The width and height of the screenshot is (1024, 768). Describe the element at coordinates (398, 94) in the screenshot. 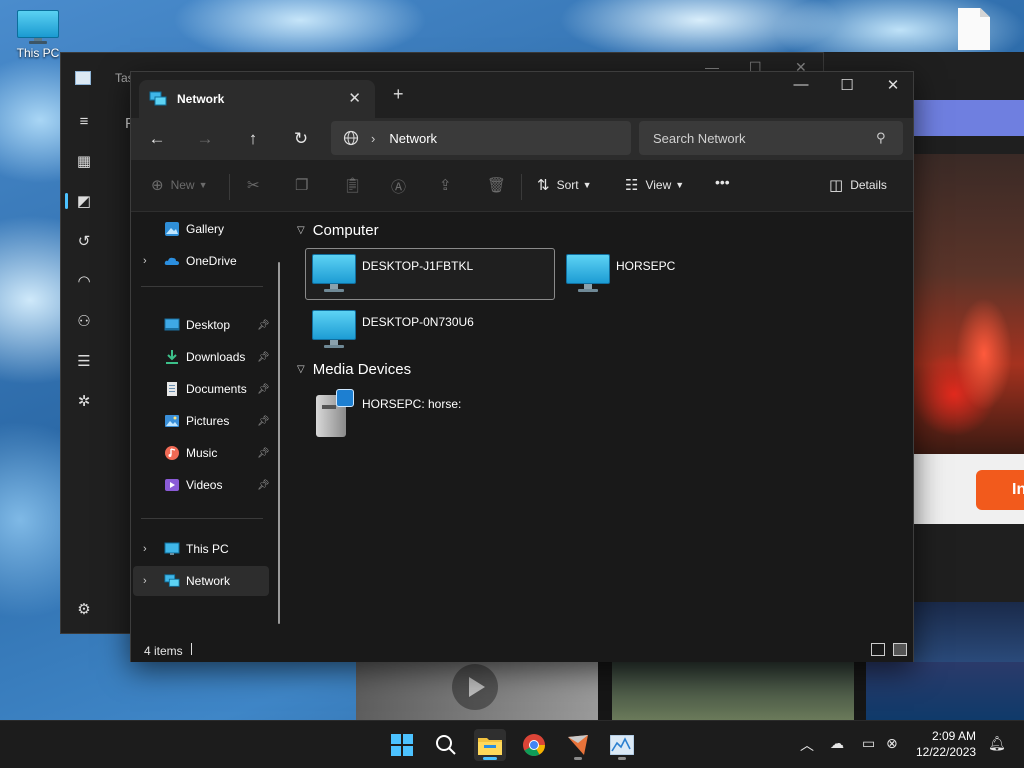

I see `new-tab-button: +` at that location.